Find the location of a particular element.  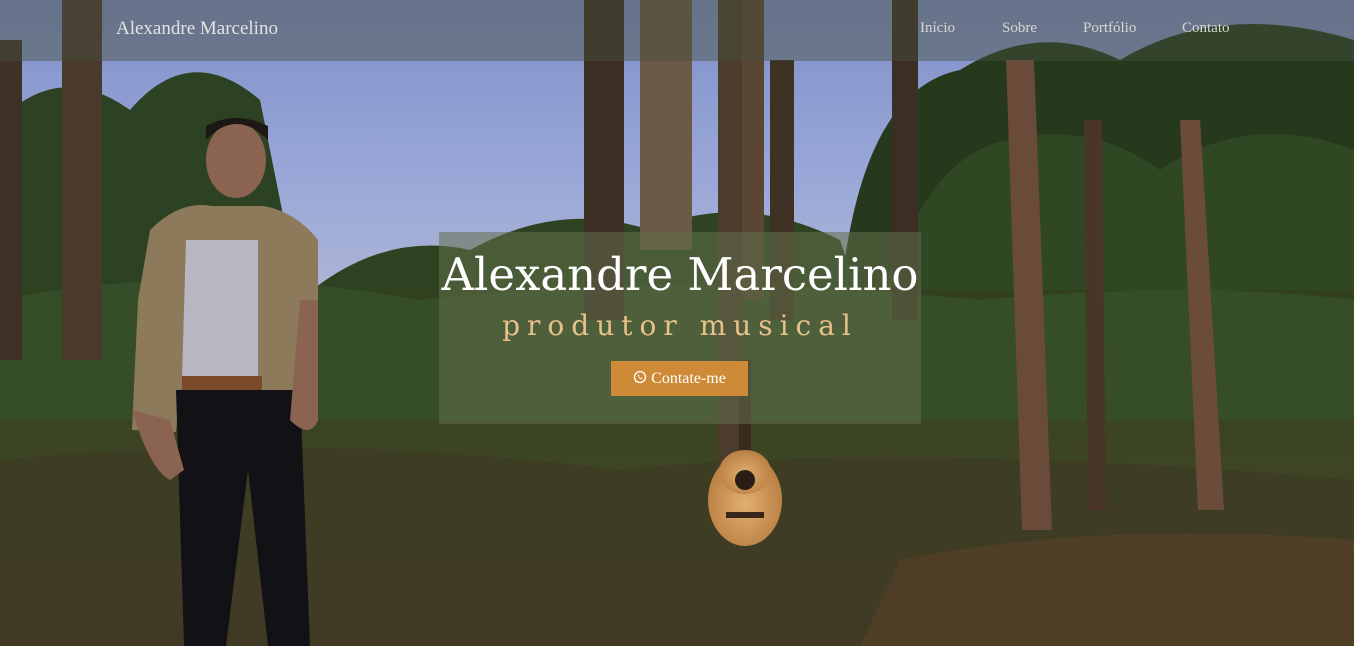

nav-link-portfolio: Portfólio is located at coordinates (1109, 28).